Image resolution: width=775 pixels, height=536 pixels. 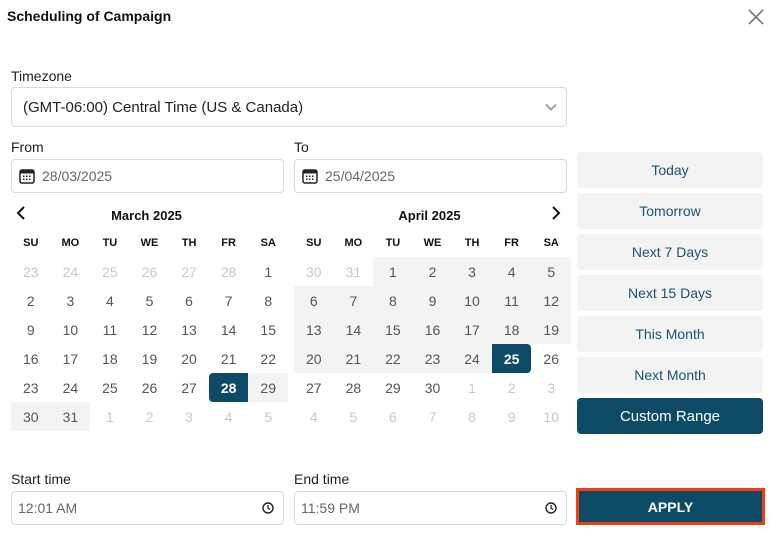 What do you see at coordinates (670, 375) in the screenshot?
I see `preset-next-month-button: Next Month` at bounding box center [670, 375].